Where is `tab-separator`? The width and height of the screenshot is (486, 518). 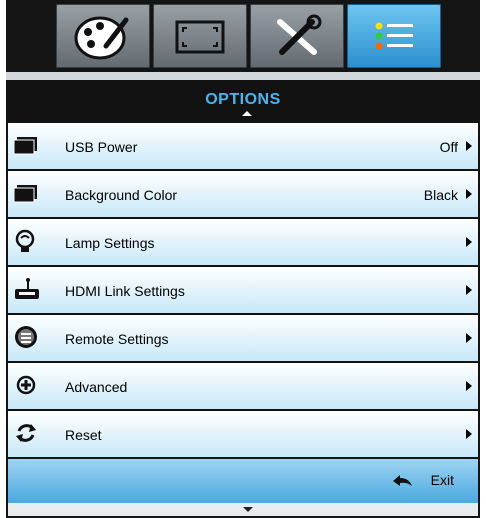
tab-separator is located at coordinates (243, 76).